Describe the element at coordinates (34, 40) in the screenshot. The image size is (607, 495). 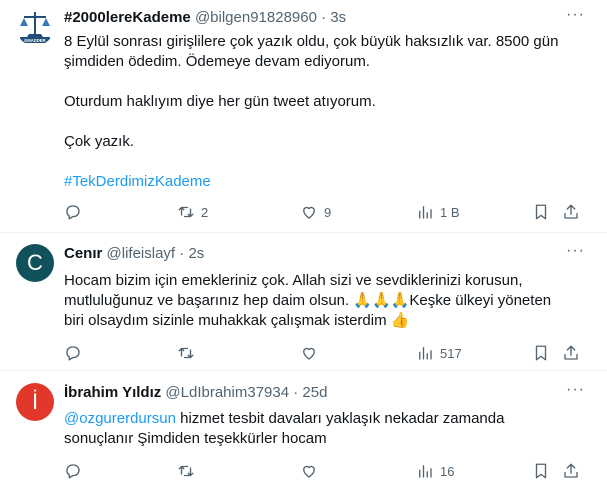
I see `logo-text: EMADDER` at that location.